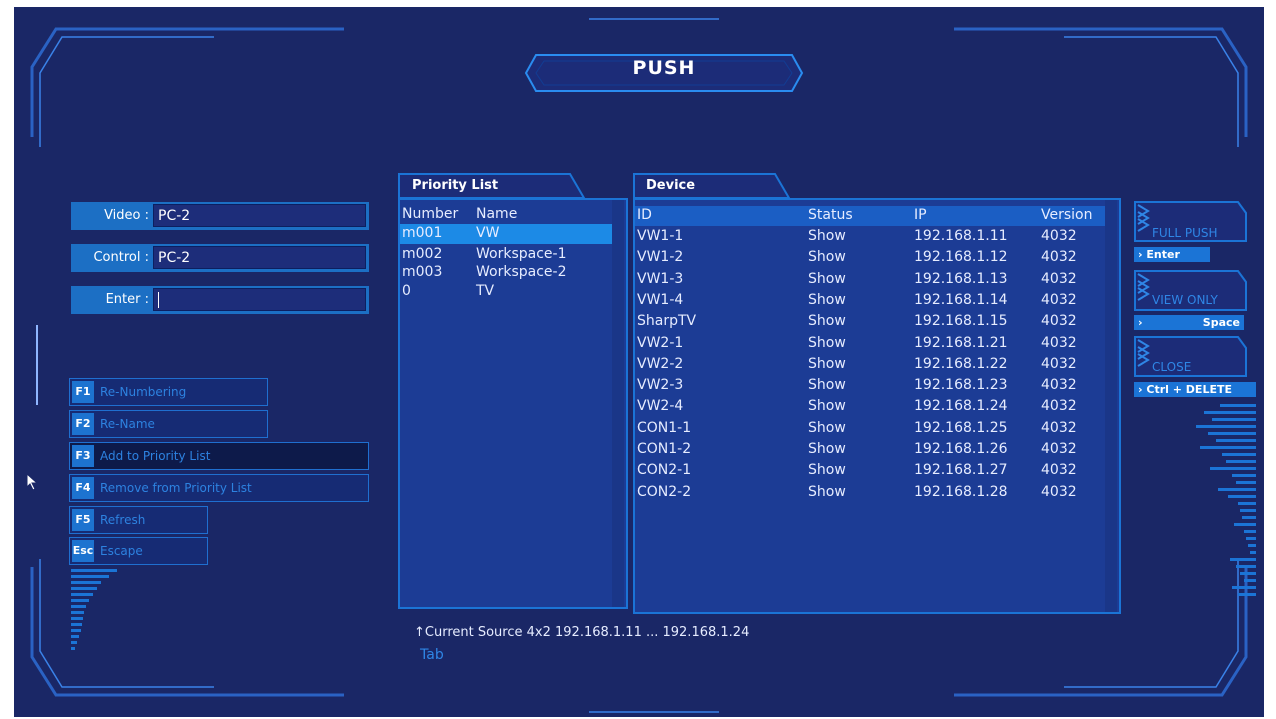 This screenshot has height=719, width=1276. What do you see at coordinates (1172, 254) in the screenshot?
I see `full-push-shortcut: › Enter` at bounding box center [1172, 254].